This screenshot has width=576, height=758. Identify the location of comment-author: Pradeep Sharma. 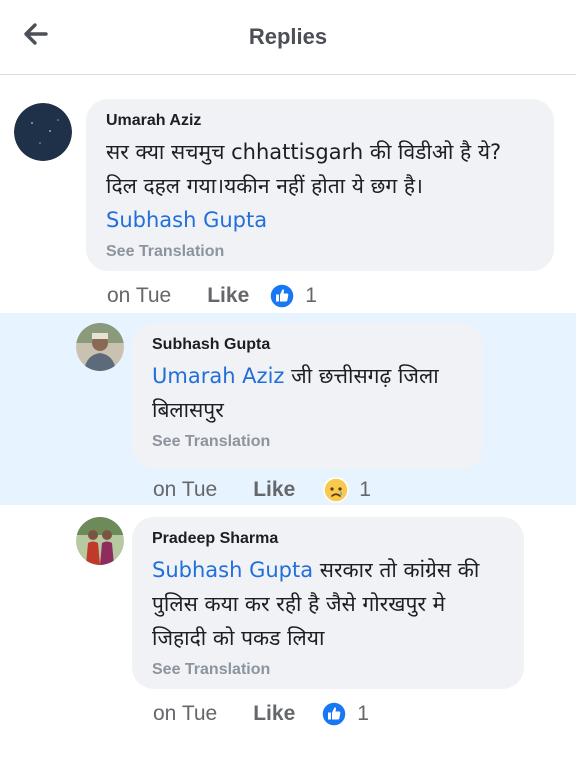
(328, 539).